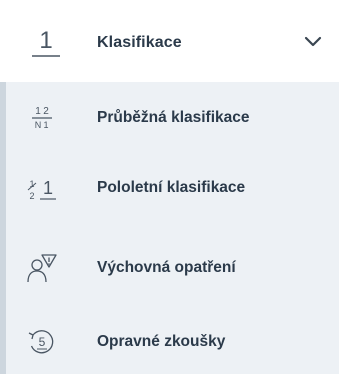 This screenshot has width=339, height=374. I want to click on chevron-down-icon, so click(313, 42).